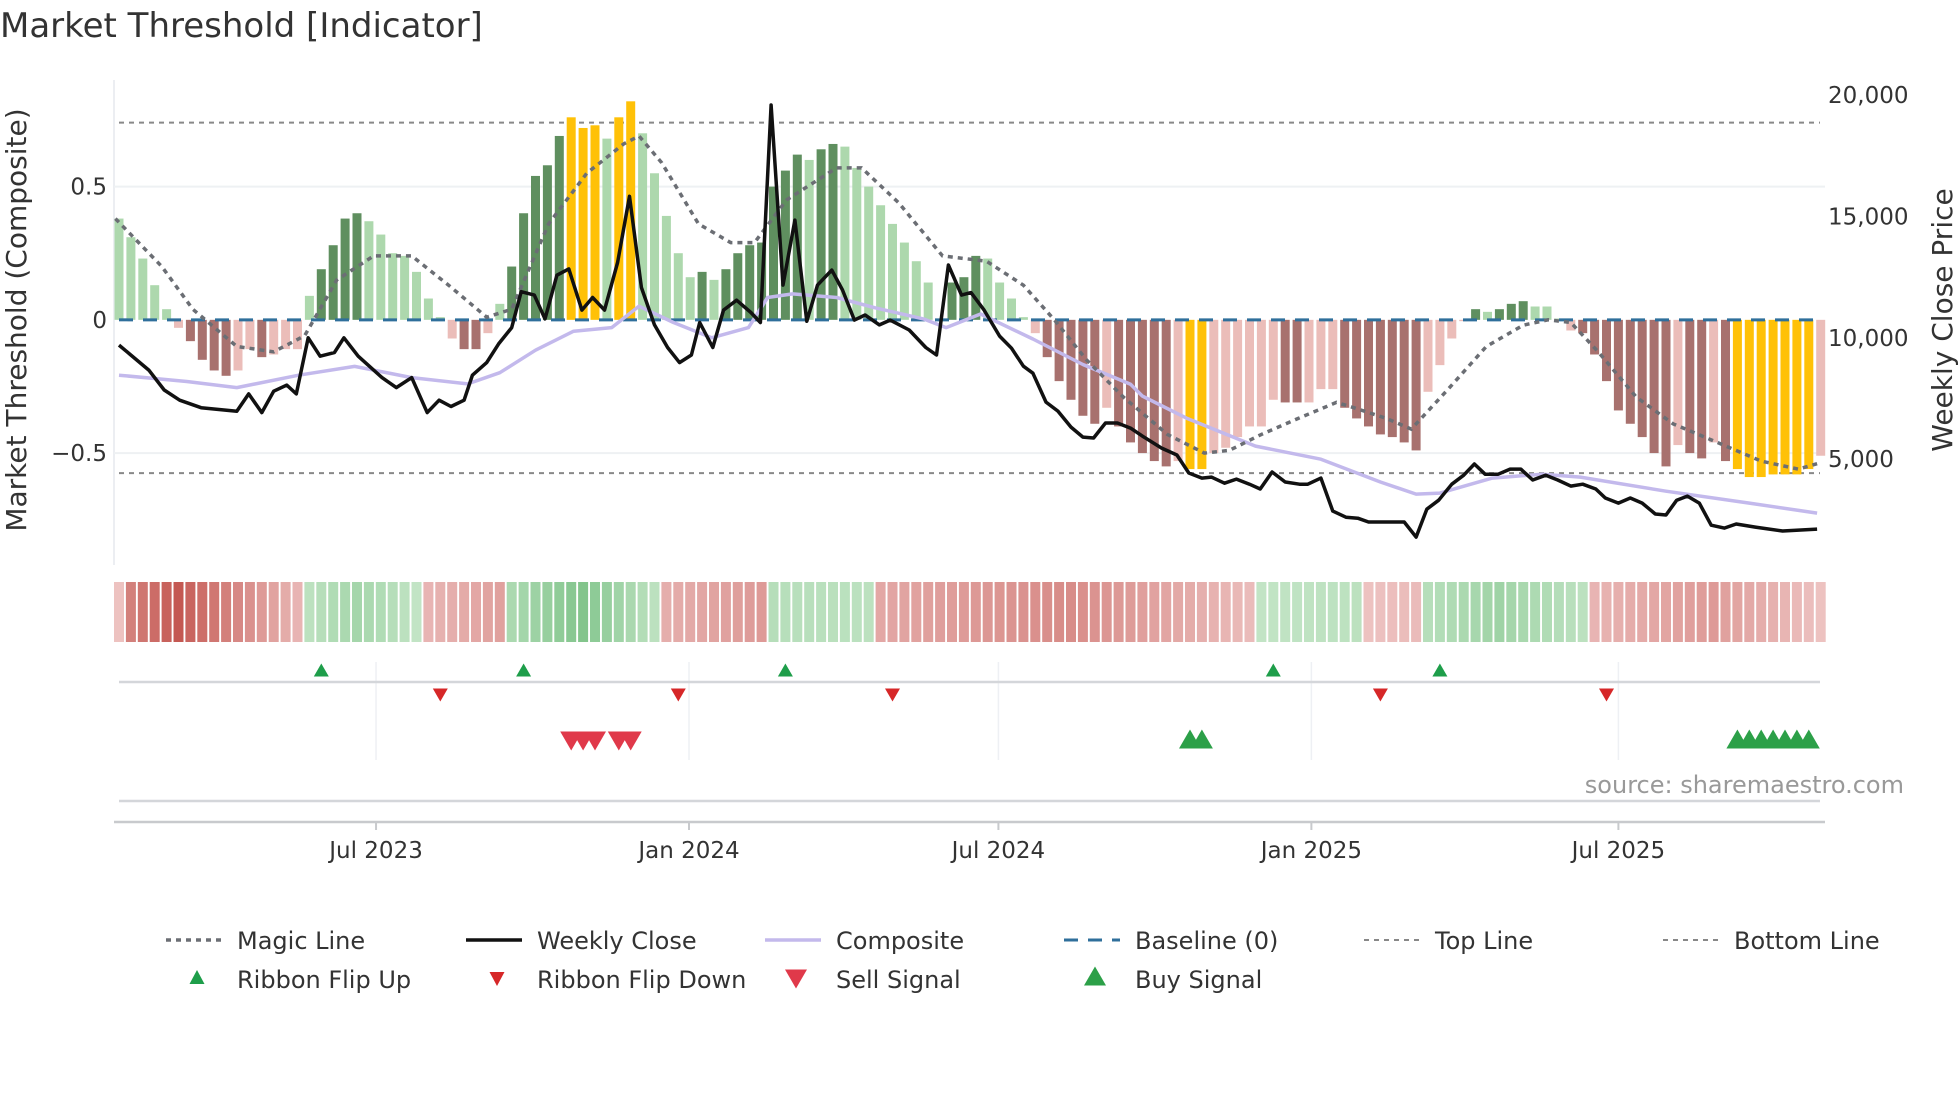  Describe the element at coordinates (16, 319) in the screenshot. I see `left-axis-label: Market Threshold (Composite)` at that location.